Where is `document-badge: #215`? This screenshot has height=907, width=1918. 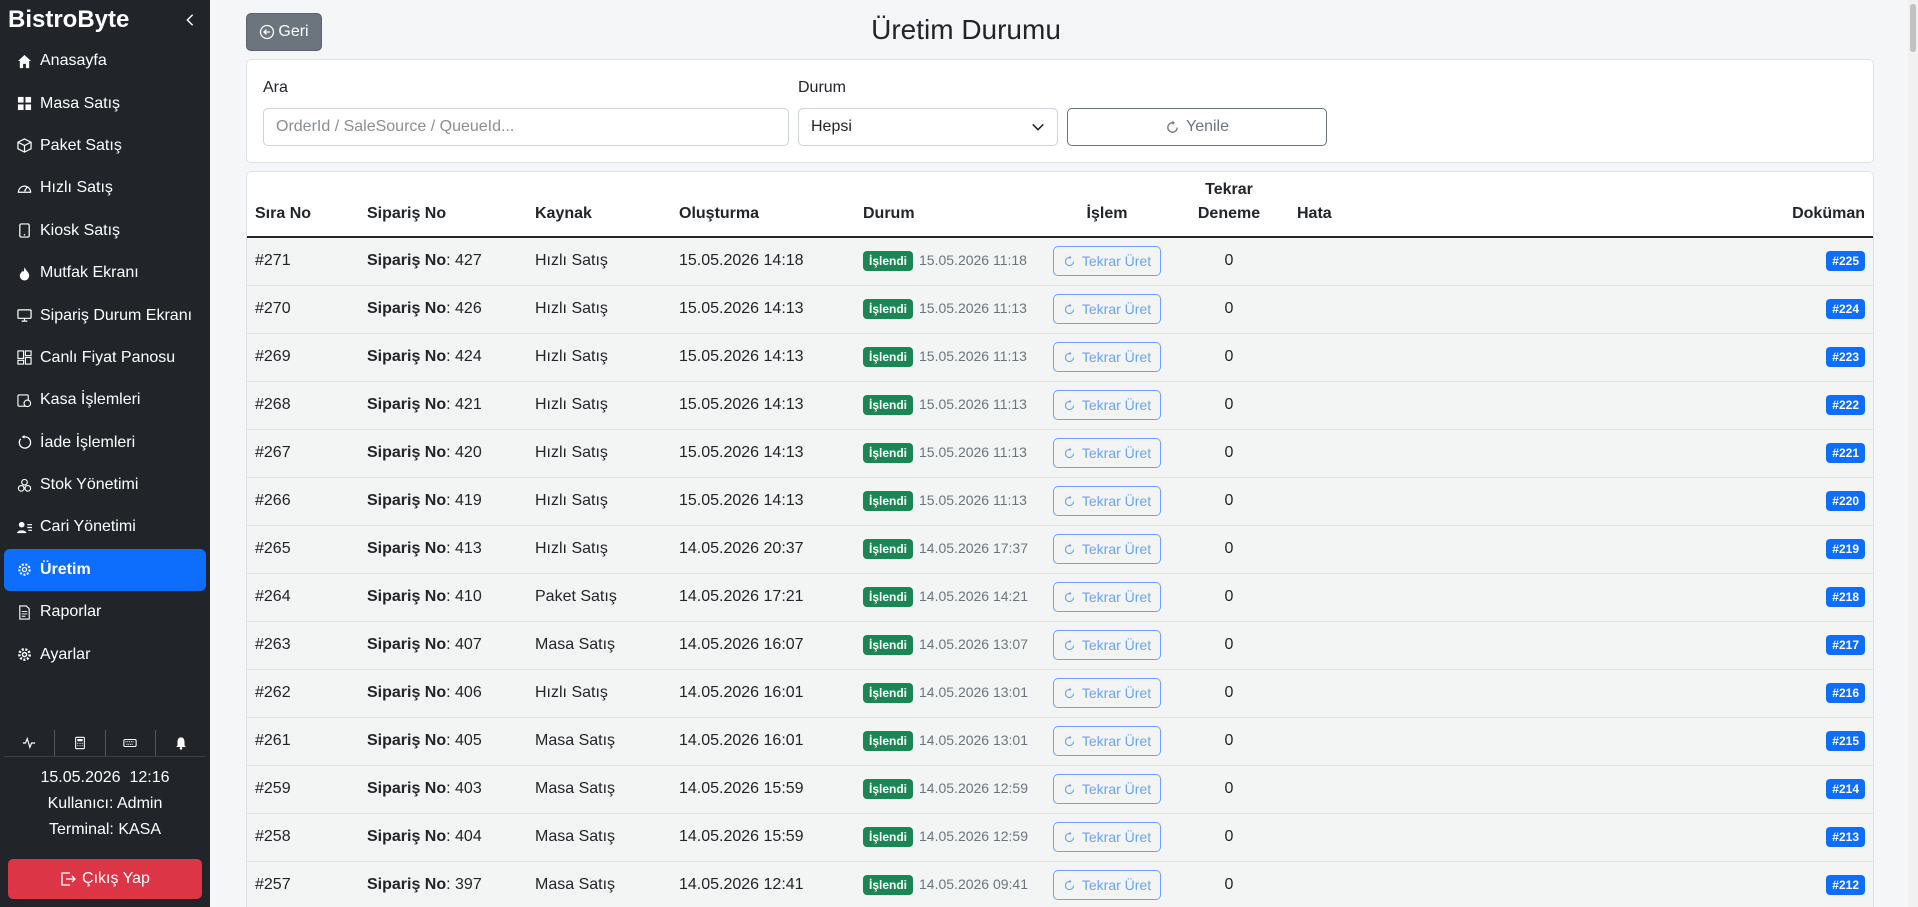 document-badge: #215 is located at coordinates (1845, 741).